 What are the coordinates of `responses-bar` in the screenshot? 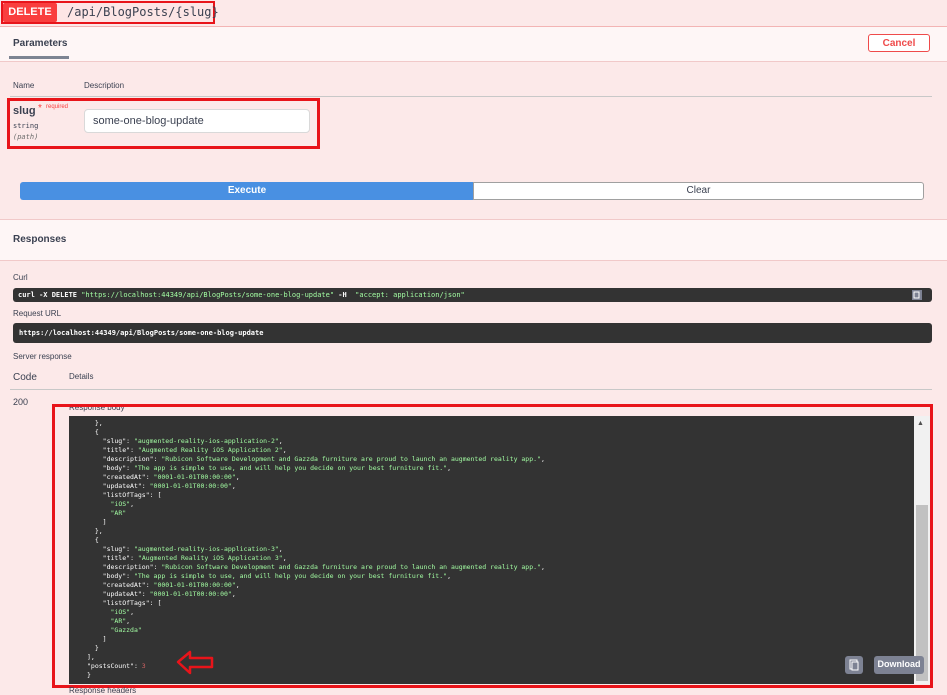 It's located at (473, 240).